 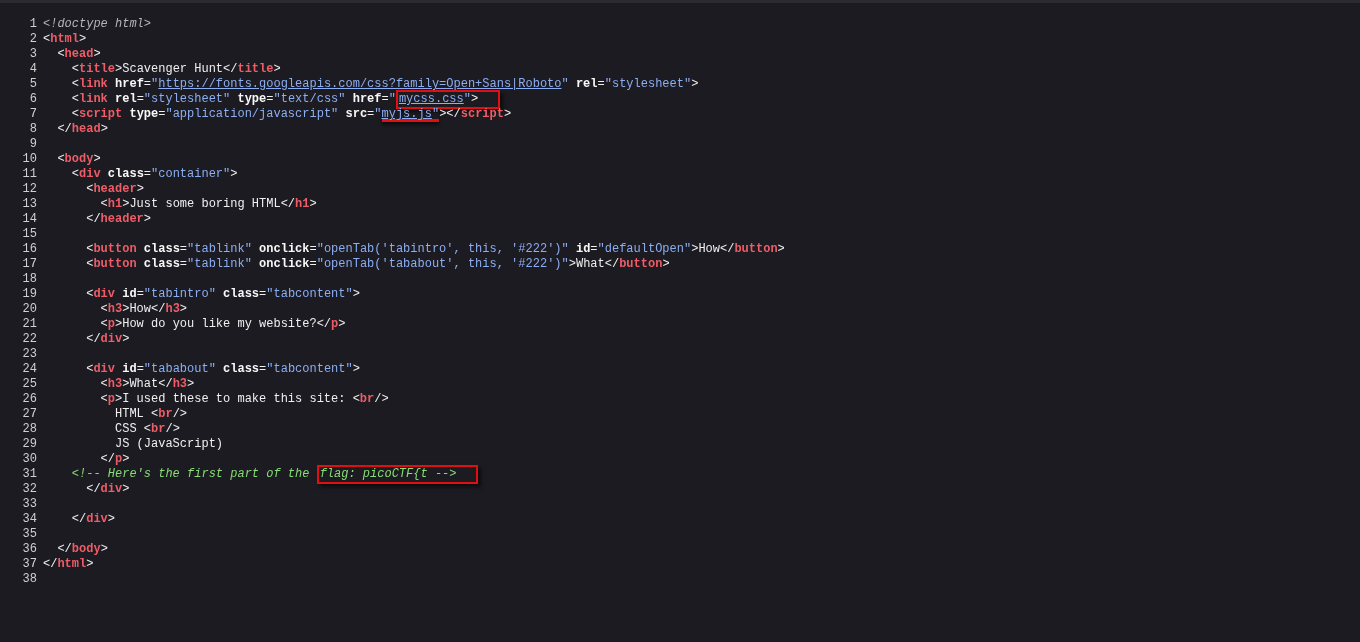 What do you see at coordinates (78, 54) in the screenshot?
I see `code-line: <head>` at bounding box center [78, 54].